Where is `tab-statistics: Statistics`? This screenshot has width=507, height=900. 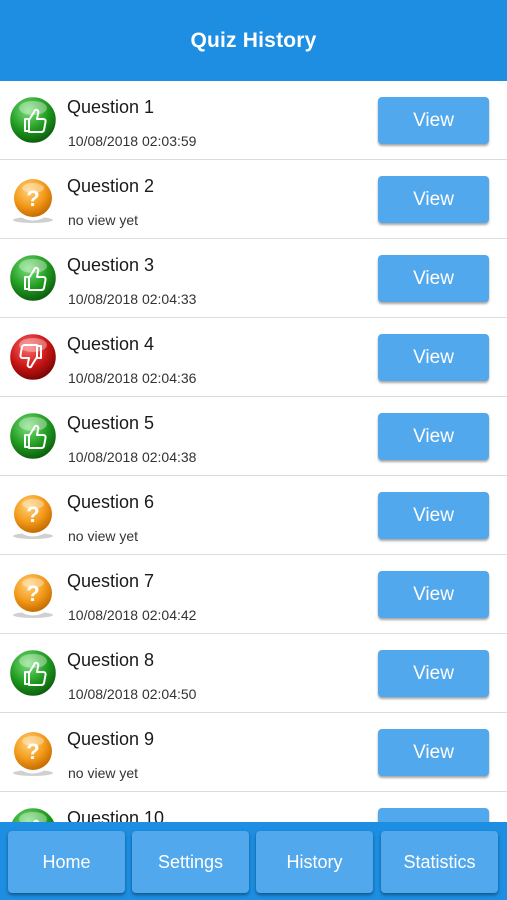
tab-statistics: Statistics is located at coordinates (439, 862).